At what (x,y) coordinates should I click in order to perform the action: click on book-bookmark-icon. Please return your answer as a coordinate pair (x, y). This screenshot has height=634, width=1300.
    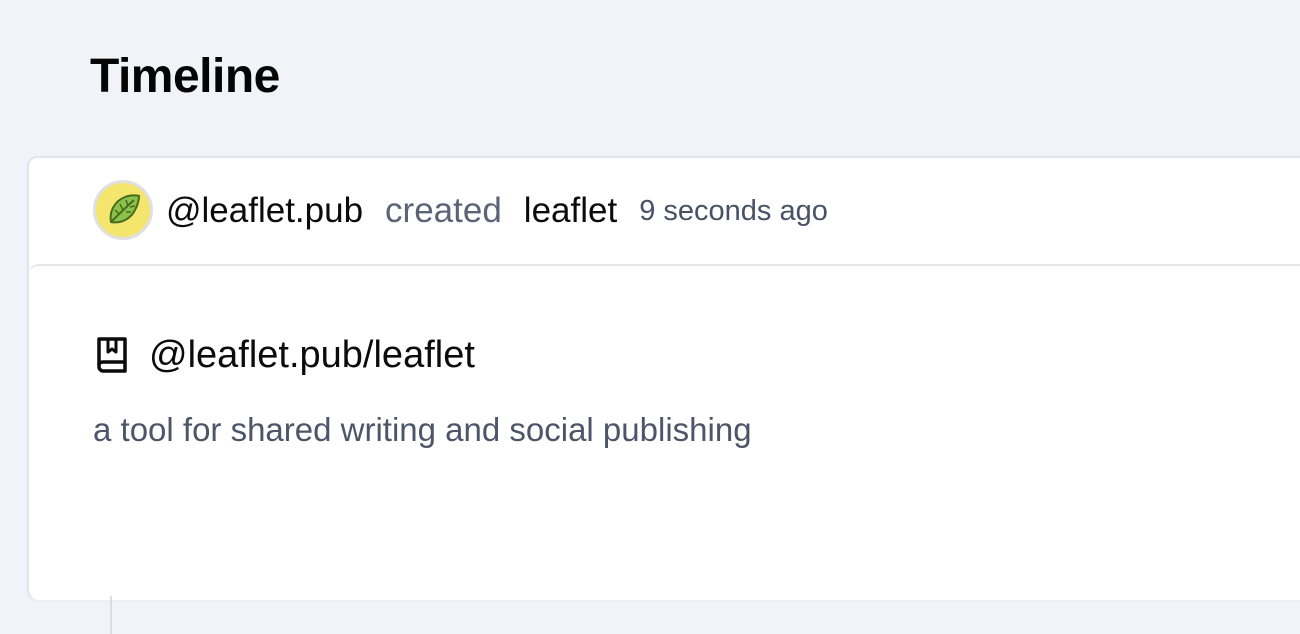
    Looking at the image, I should click on (112, 355).